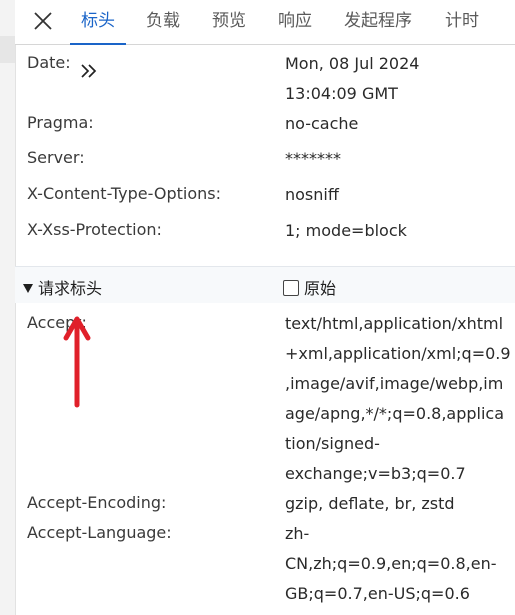  What do you see at coordinates (346, 230) in the screenshot?
I see `header-value: 1; mode=block` at bounding box center [346, 230].